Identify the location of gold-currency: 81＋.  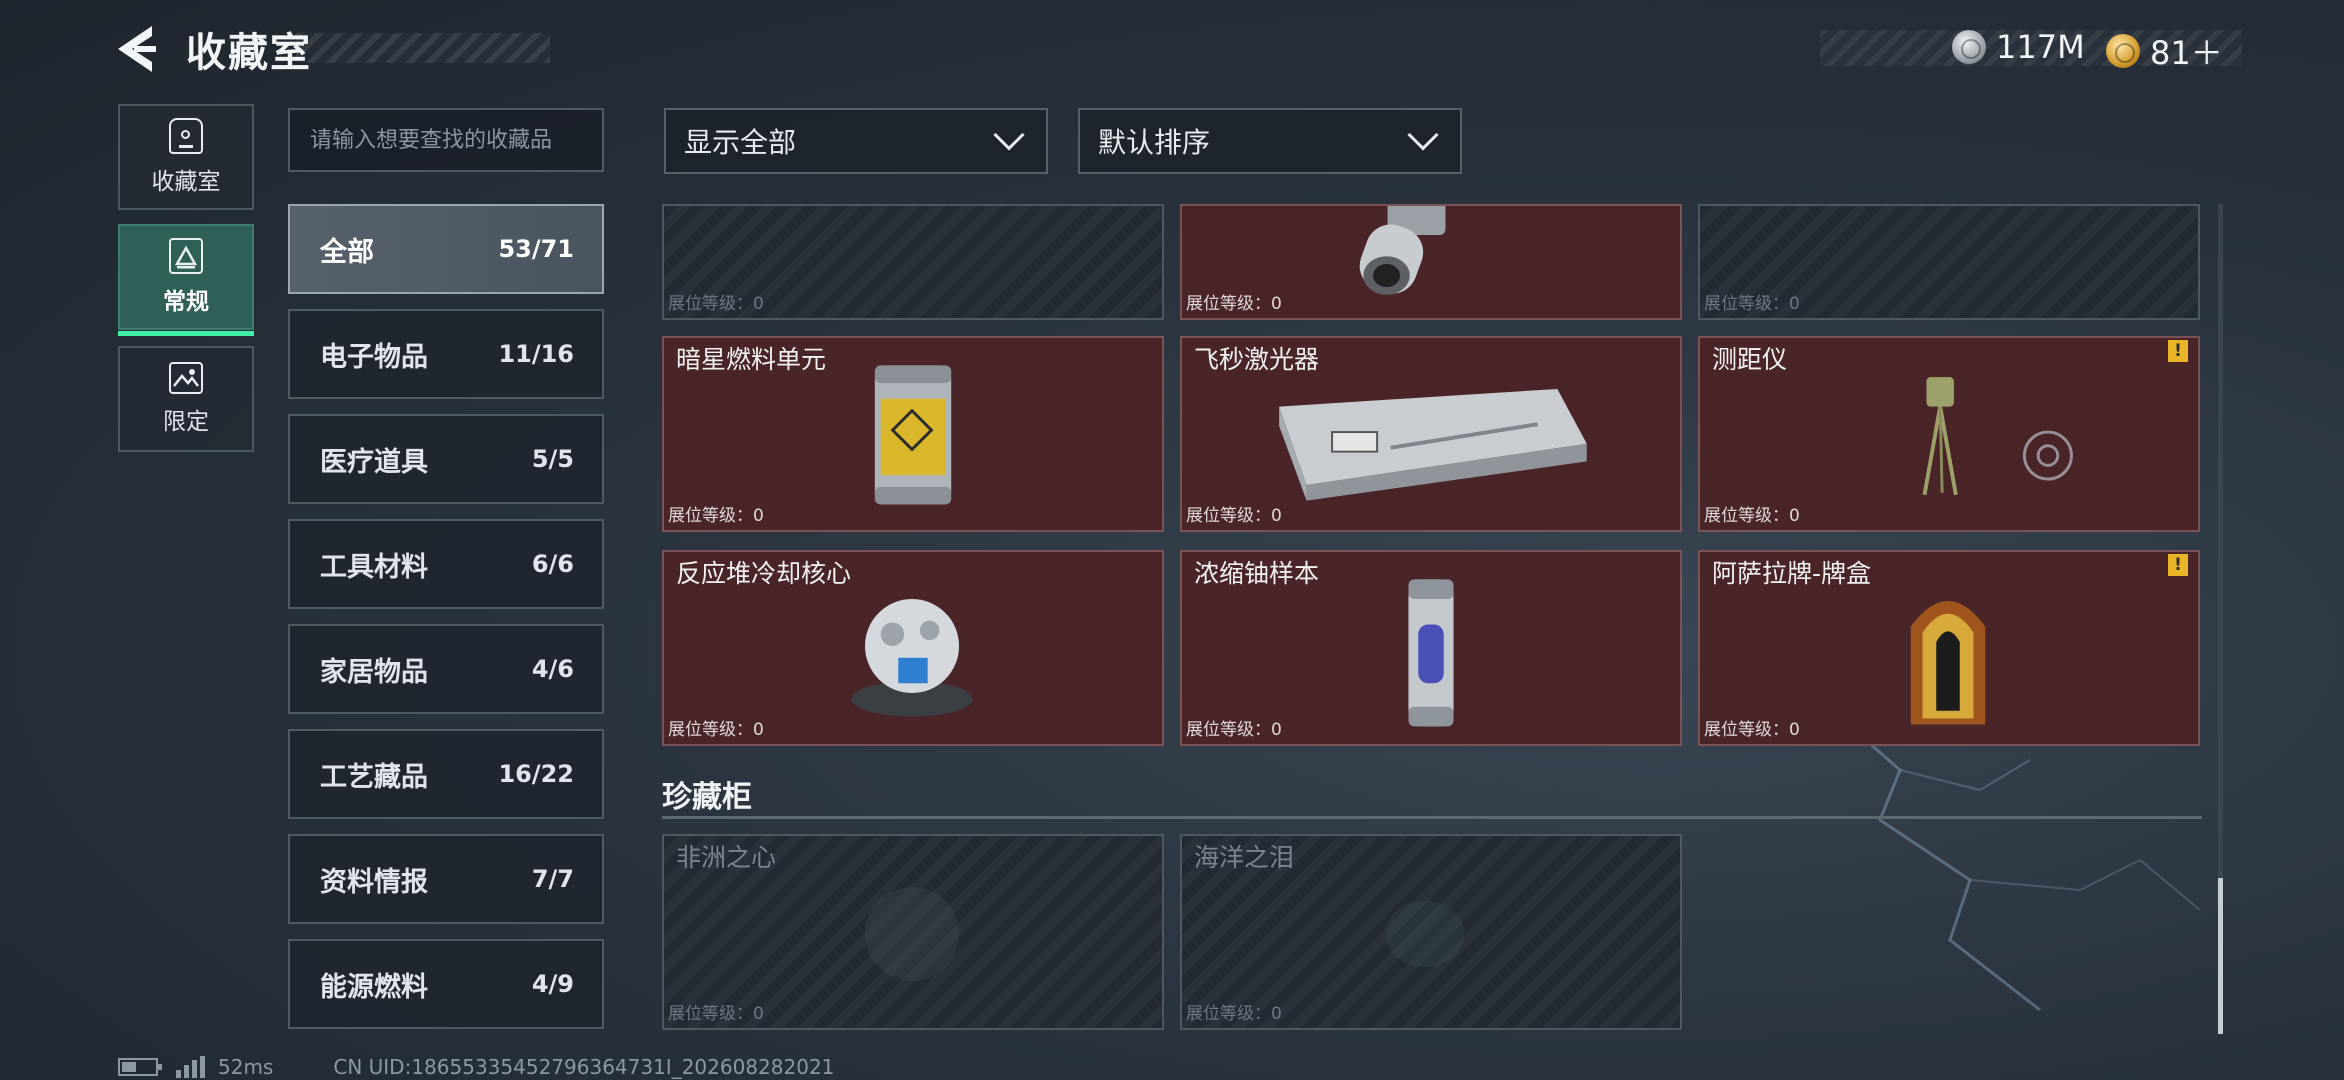
(2164, 51).